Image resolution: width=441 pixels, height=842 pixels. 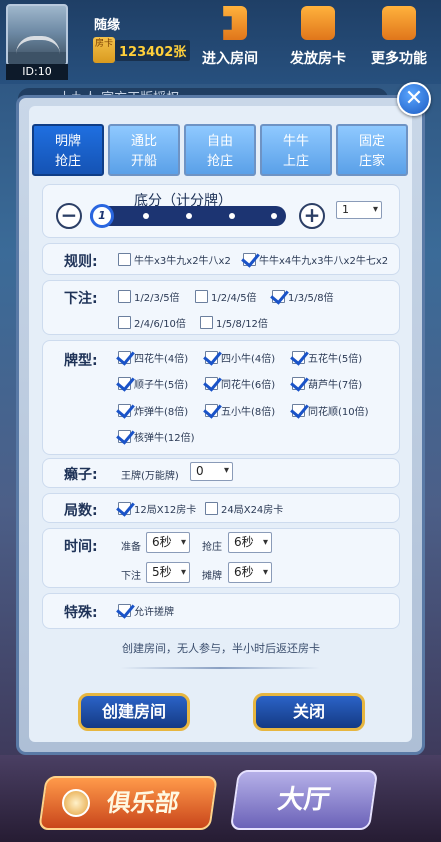 What do you see at coordinates (318, 23) in the screenshot?
I see `gift-icon` at bounding box center [318, 23].